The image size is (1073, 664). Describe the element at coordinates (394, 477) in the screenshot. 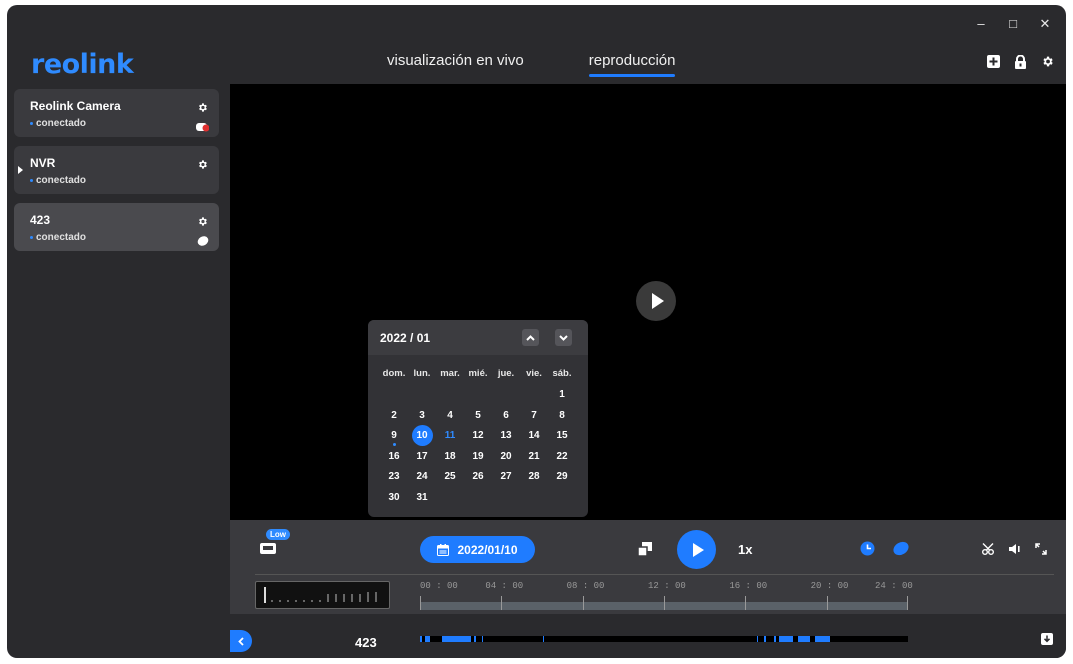

I see `calendar-day: 23` at that location.